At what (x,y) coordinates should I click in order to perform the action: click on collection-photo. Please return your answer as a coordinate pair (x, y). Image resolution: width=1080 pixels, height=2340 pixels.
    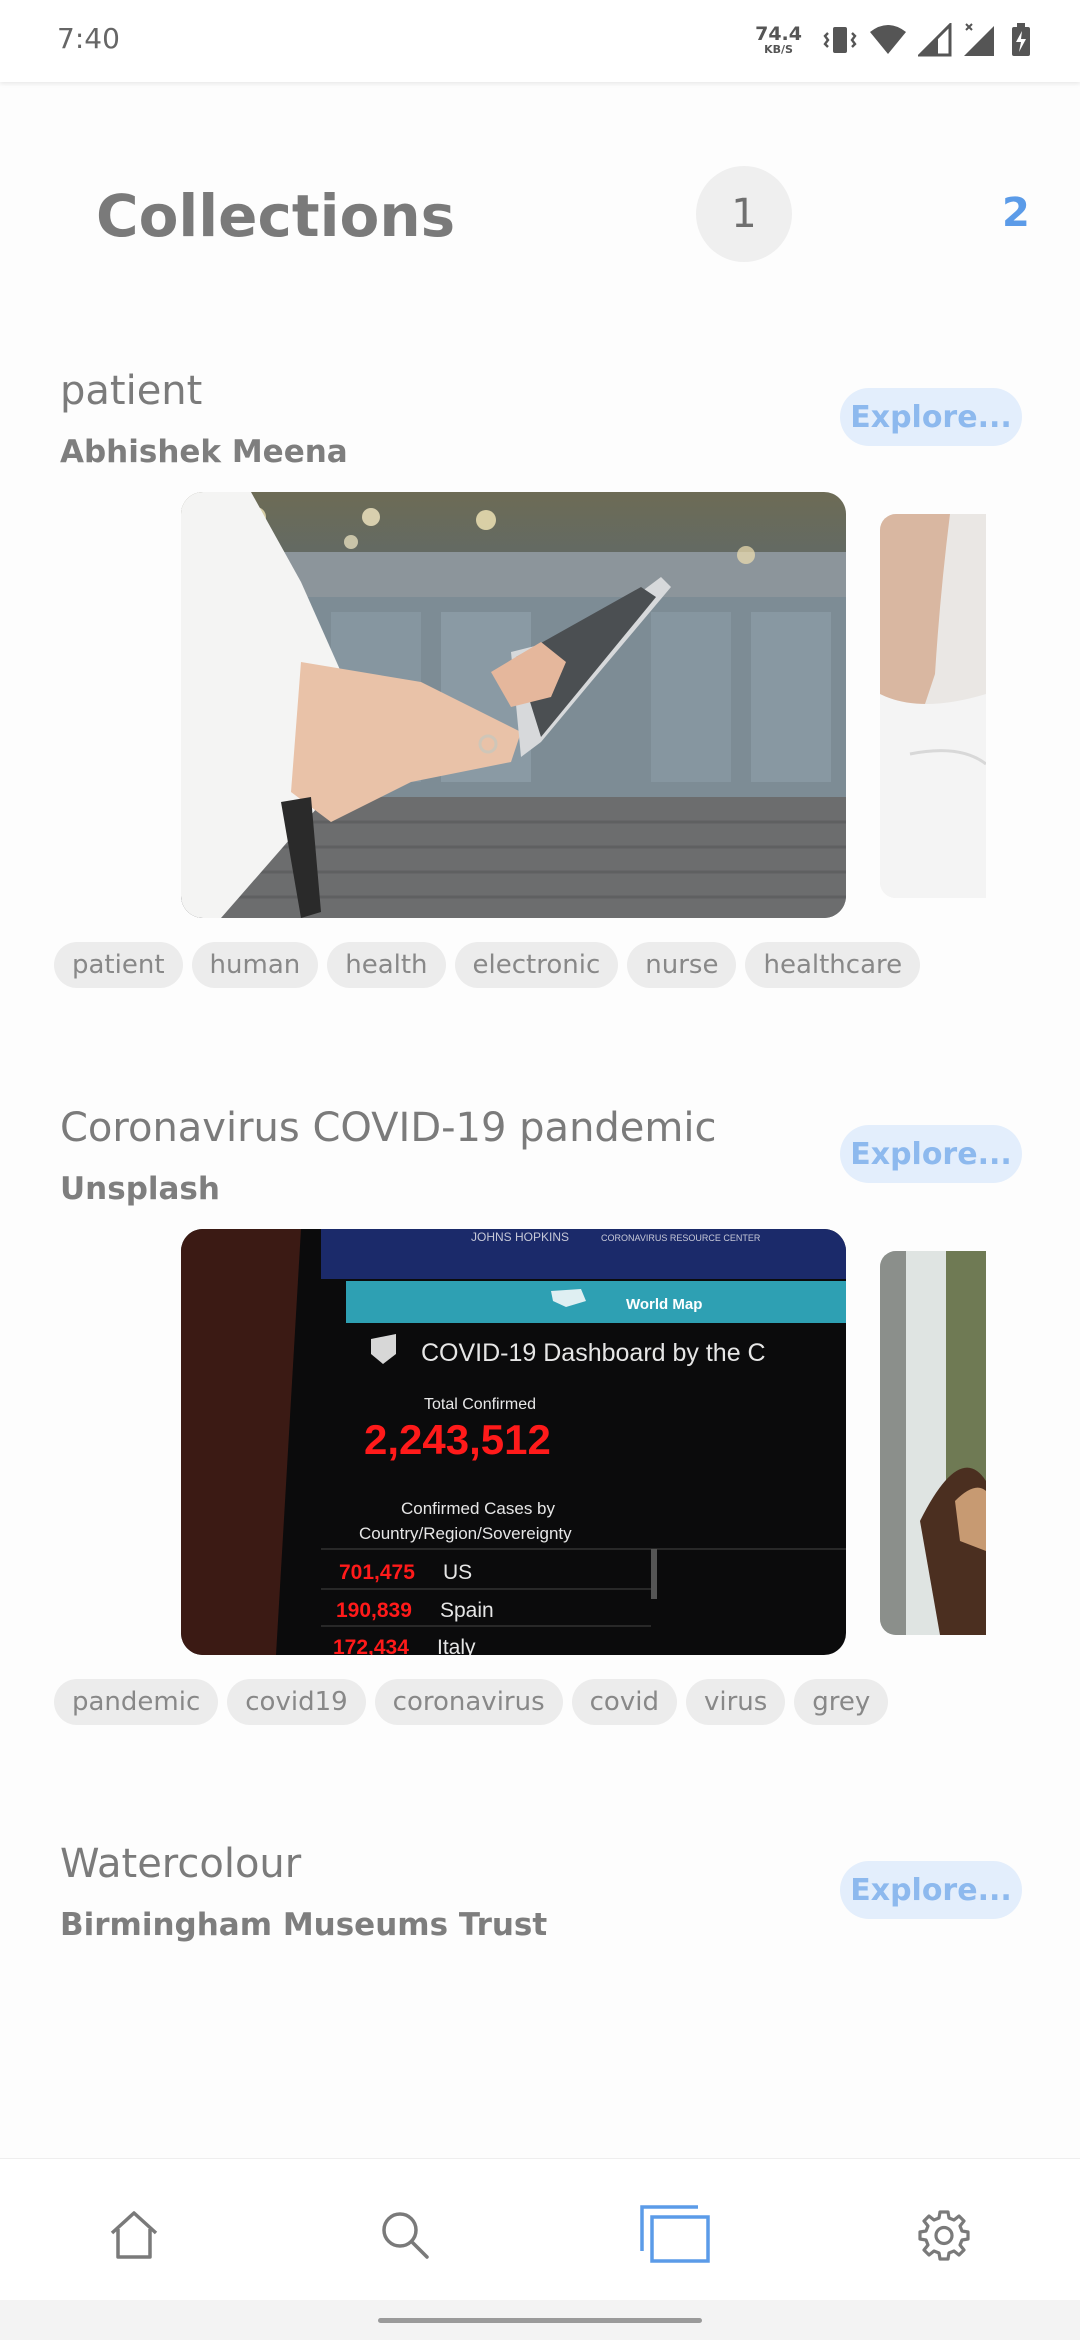
    Looking at the image, I should click on (513, 705).